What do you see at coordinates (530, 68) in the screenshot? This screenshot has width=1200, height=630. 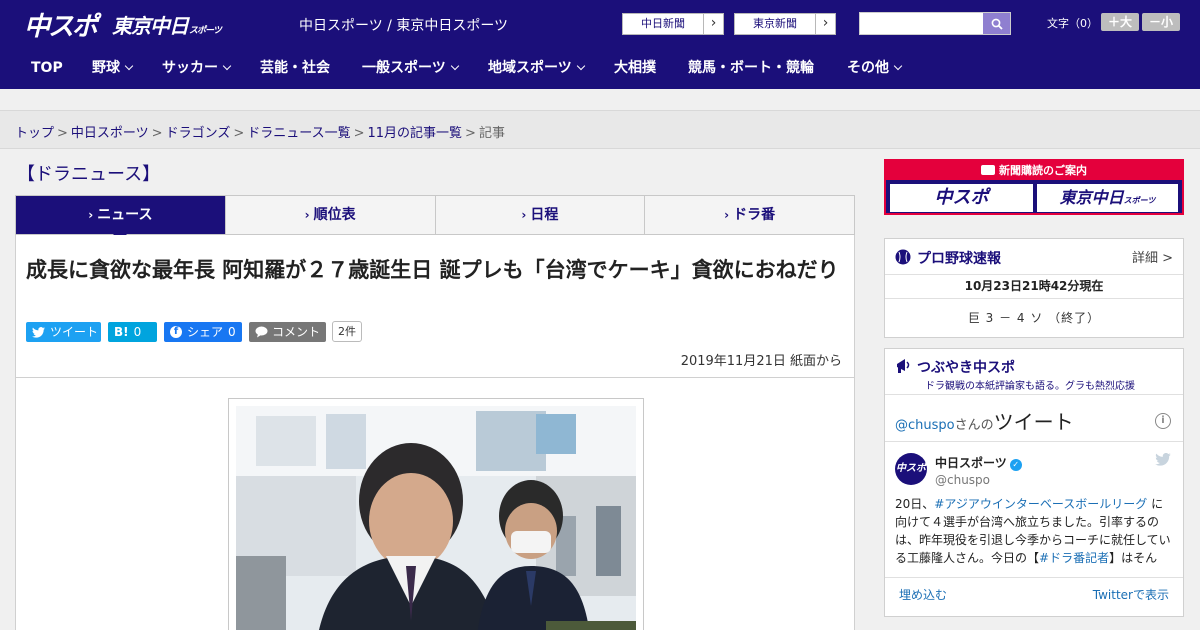 I see `nav-regional-sports-label: 地域スポーツ` at bounding box center [530, 68].